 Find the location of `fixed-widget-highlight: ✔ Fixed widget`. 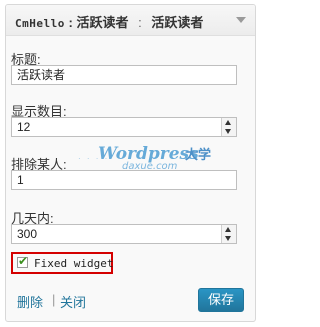

fixed-widget-highlight: ✔ Fixed widget is located at coordinates (62, 263).